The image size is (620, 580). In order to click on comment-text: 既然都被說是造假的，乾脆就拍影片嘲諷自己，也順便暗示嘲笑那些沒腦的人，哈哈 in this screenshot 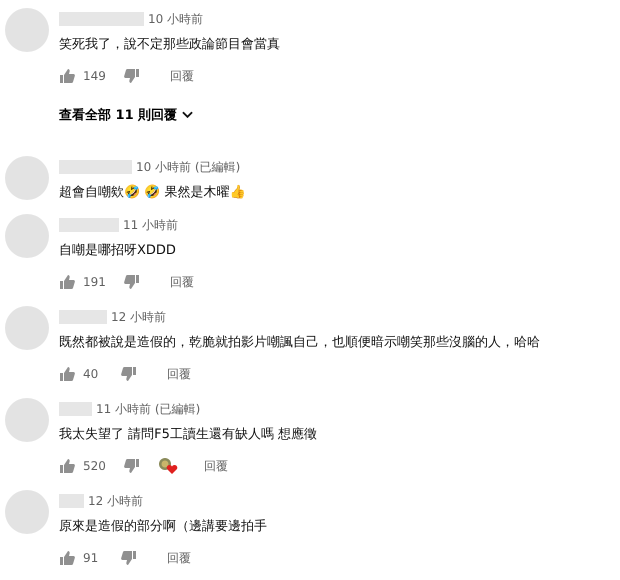, I will do `click(299, 343)`.